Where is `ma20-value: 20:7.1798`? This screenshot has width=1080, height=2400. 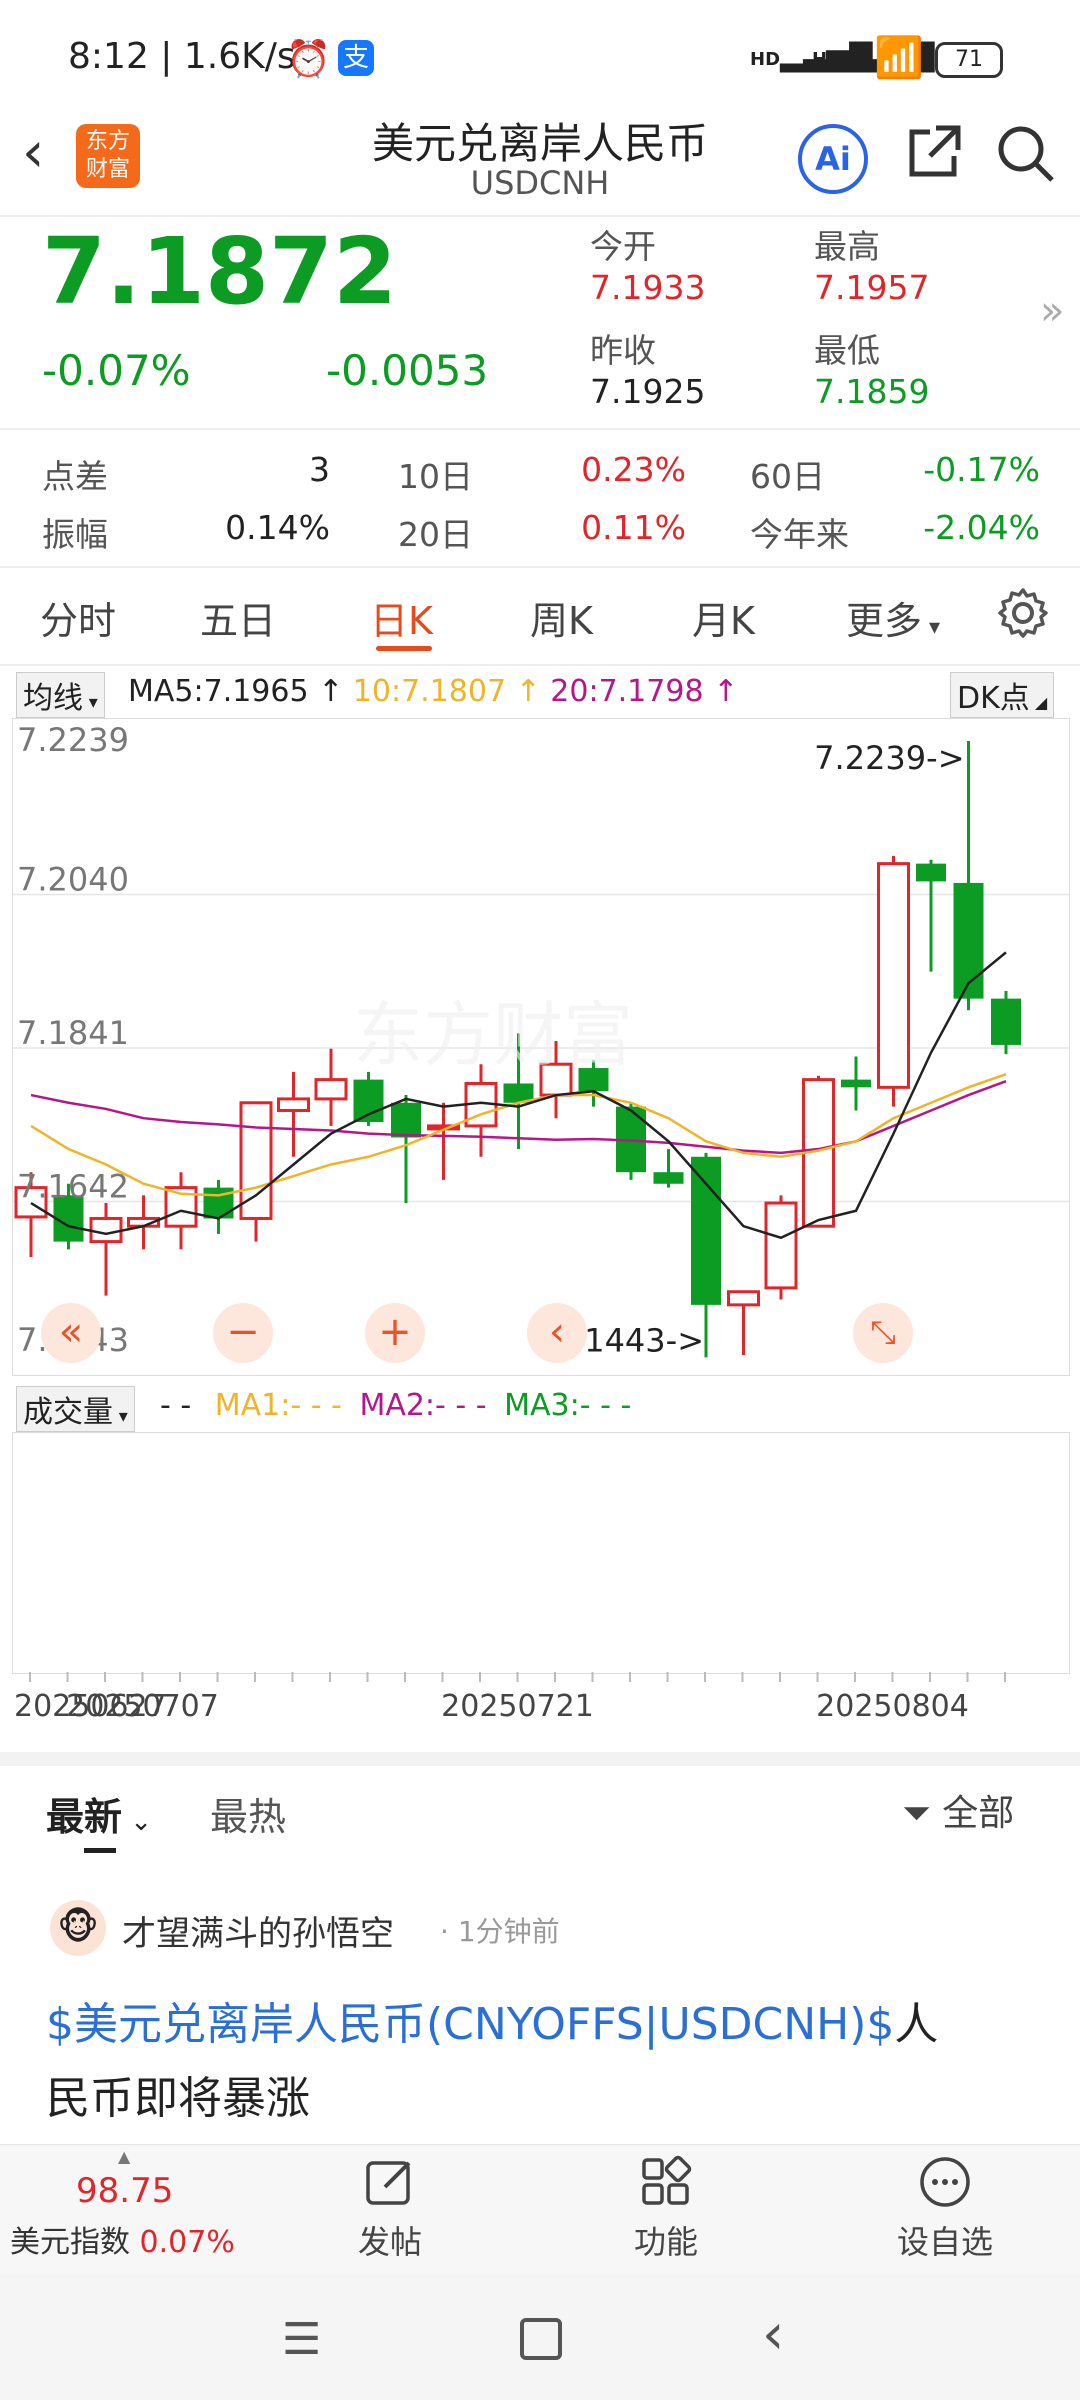 ma20-value: 20:7.1798 is located at coordinates (627, 691).